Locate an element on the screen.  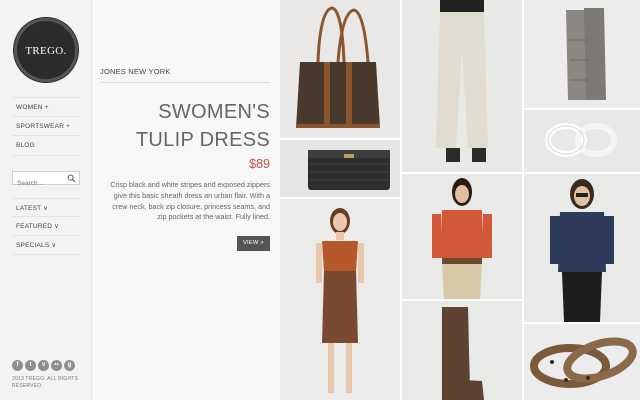
search-box is located at coordinates (46, 180).